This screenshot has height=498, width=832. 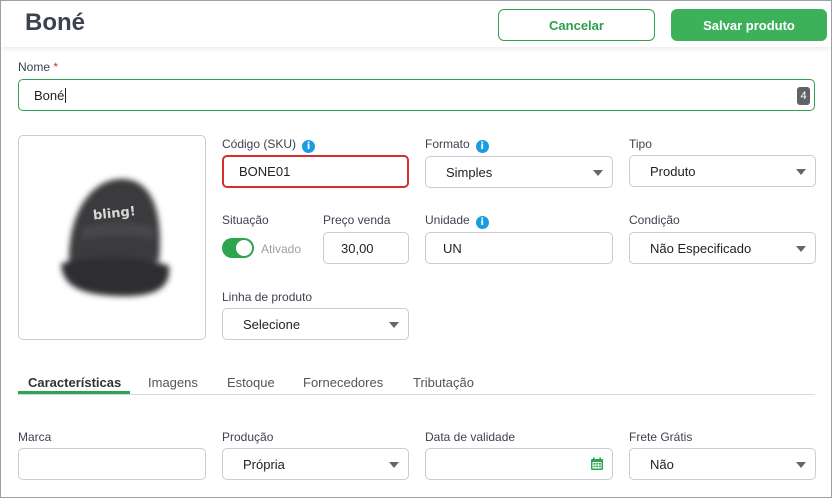 What do you see at coordinates (245, 220) in the screenshot?
I see `status-label: Situação` at bounding box center [245, 220].